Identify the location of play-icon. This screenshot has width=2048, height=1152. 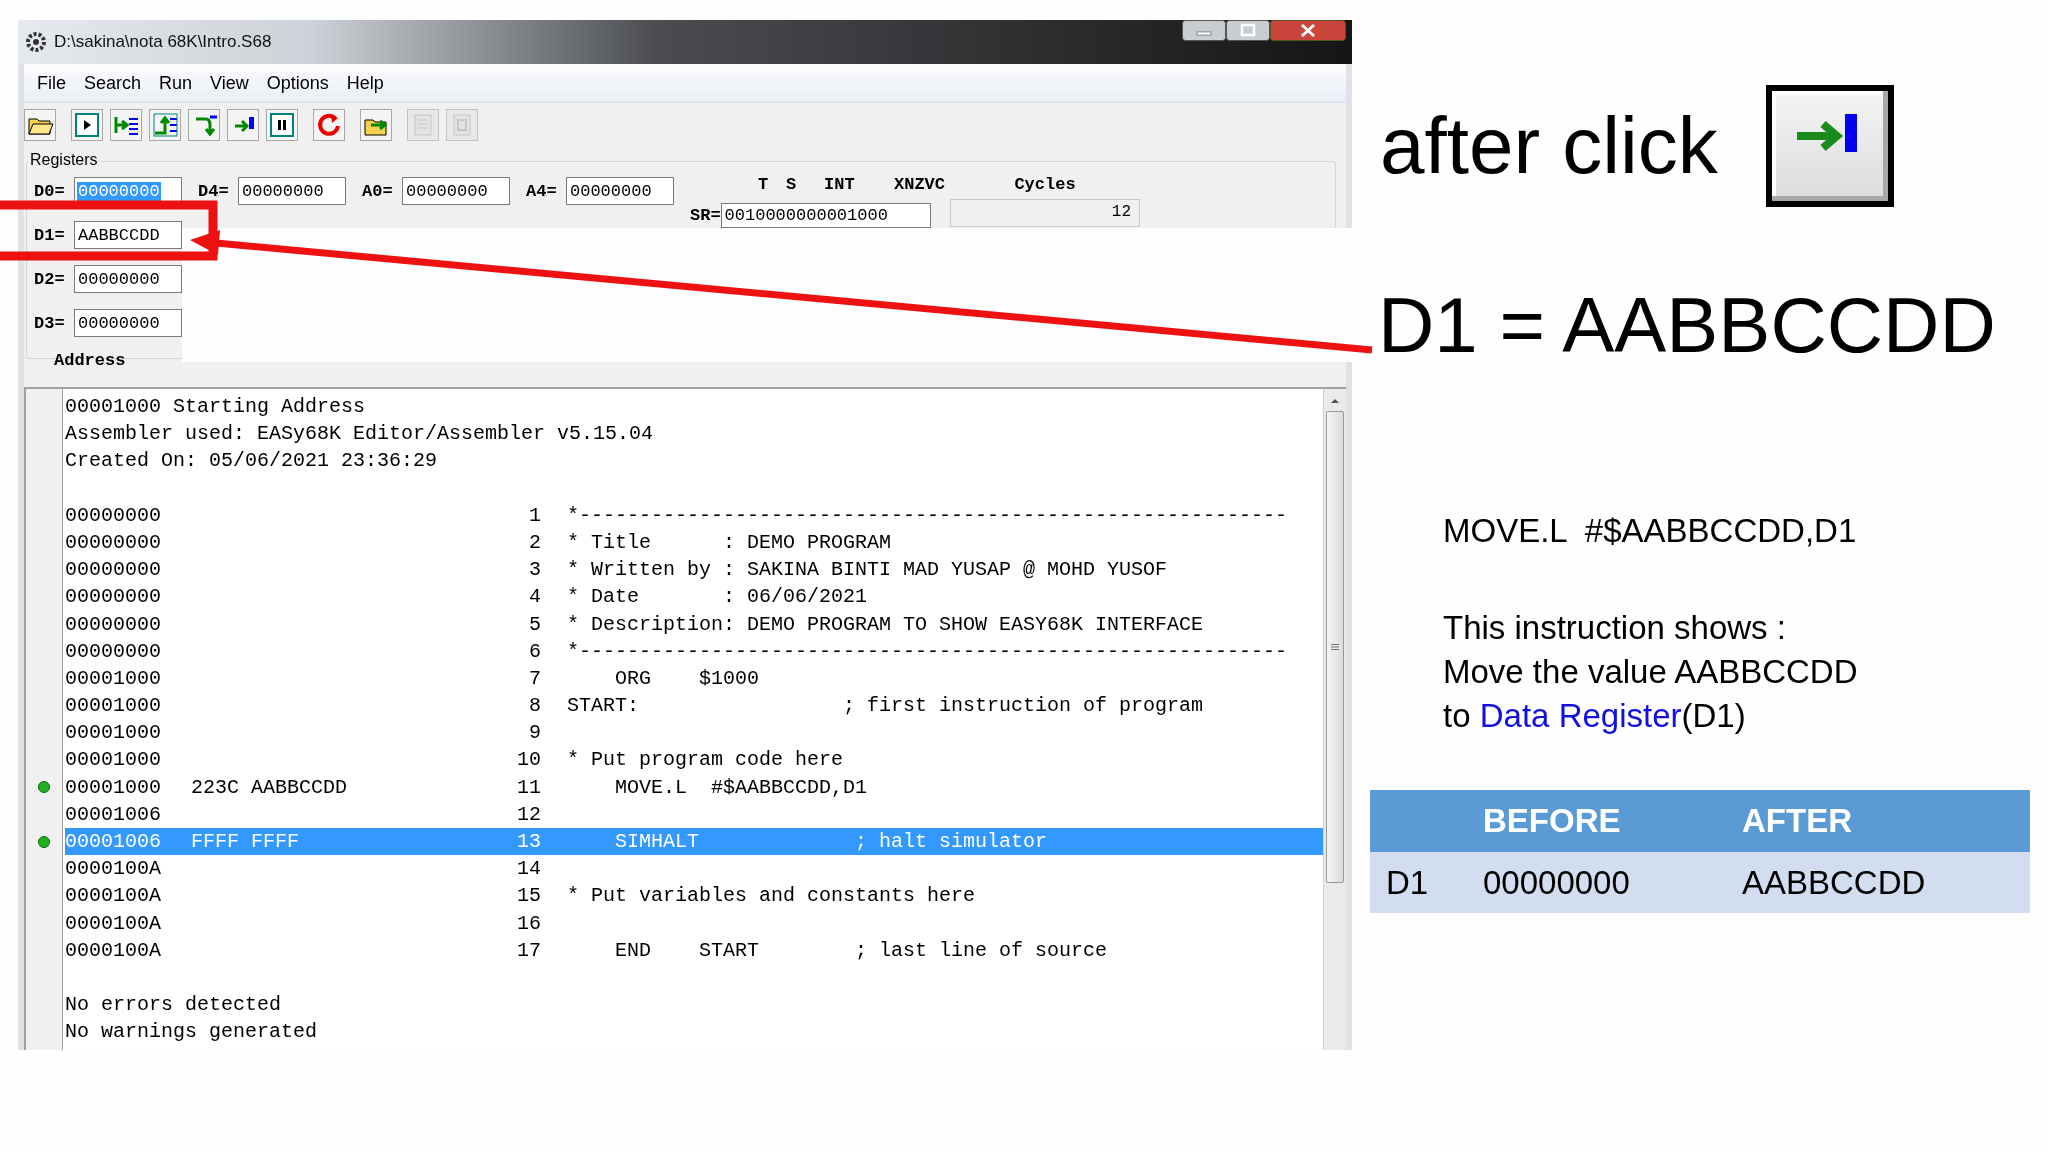
(87, 125).